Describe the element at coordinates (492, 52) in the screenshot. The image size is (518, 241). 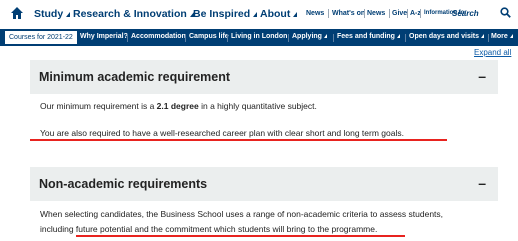
I see `expand-all-link: Expand all` at that location.